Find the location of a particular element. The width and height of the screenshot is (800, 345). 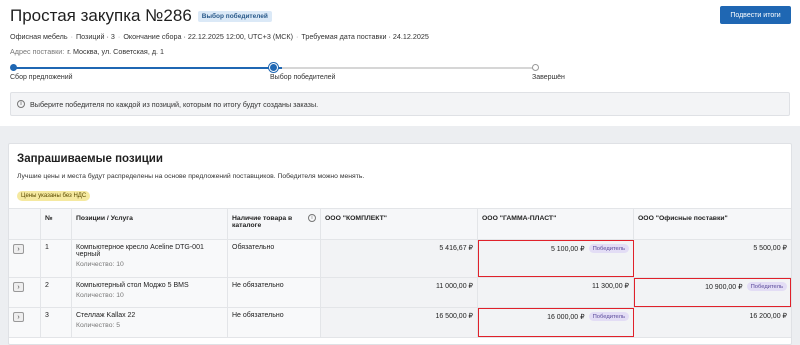

offer-cell-winner: 5 100,00 ₽ Победитель is located at coordinates (556, 258).